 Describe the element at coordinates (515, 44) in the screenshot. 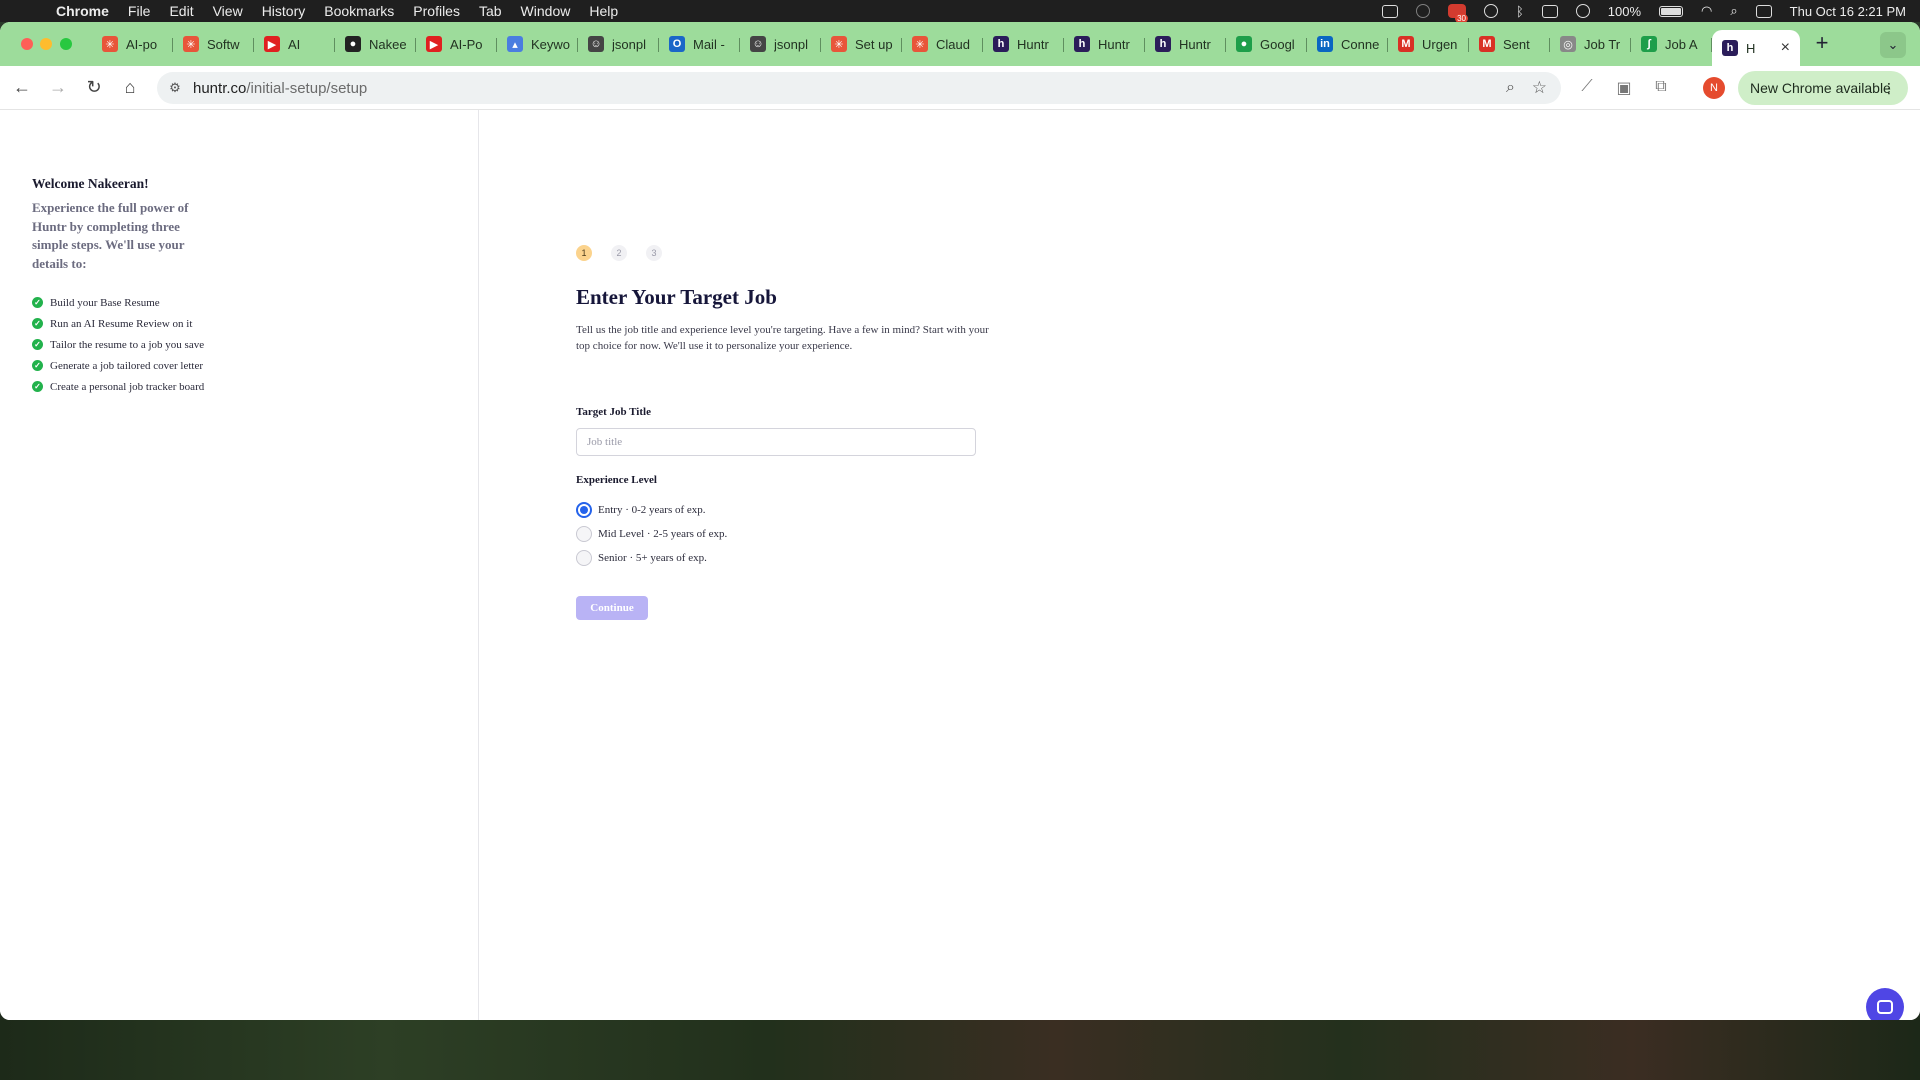

I see `chart-icon: ▴` at that location.